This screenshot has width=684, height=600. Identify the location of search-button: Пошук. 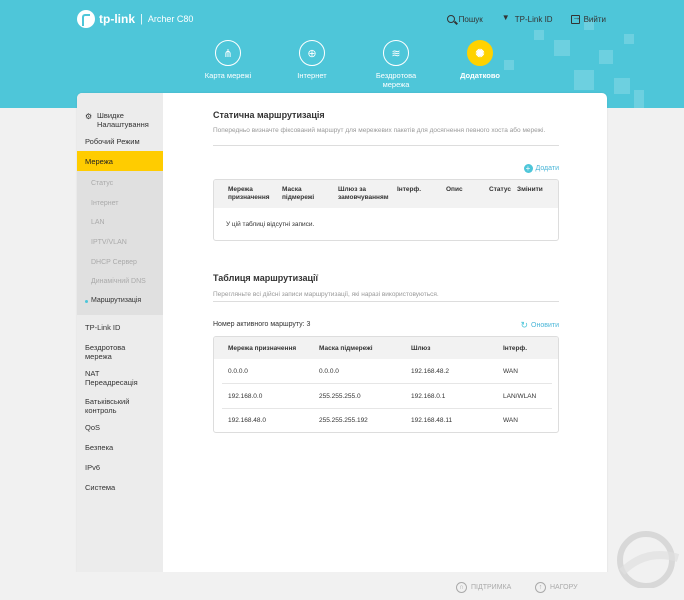
(464, 19).